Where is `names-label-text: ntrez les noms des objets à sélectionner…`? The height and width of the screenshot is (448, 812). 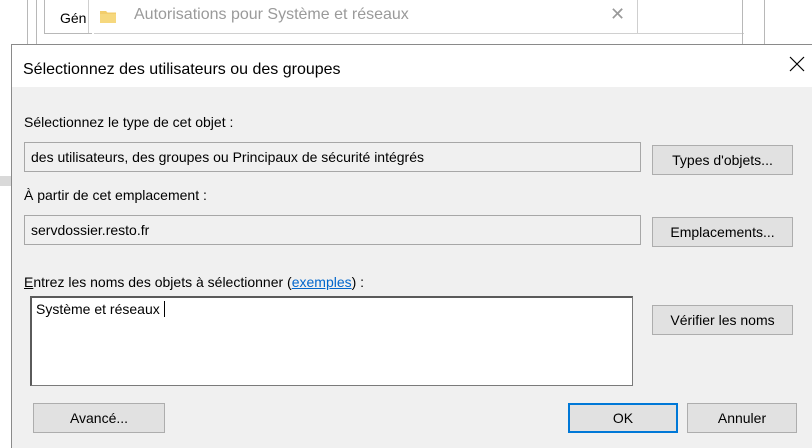 names-label-text: ntrez les noms des objets à sélectionner… is located at coordinates (162, 282).